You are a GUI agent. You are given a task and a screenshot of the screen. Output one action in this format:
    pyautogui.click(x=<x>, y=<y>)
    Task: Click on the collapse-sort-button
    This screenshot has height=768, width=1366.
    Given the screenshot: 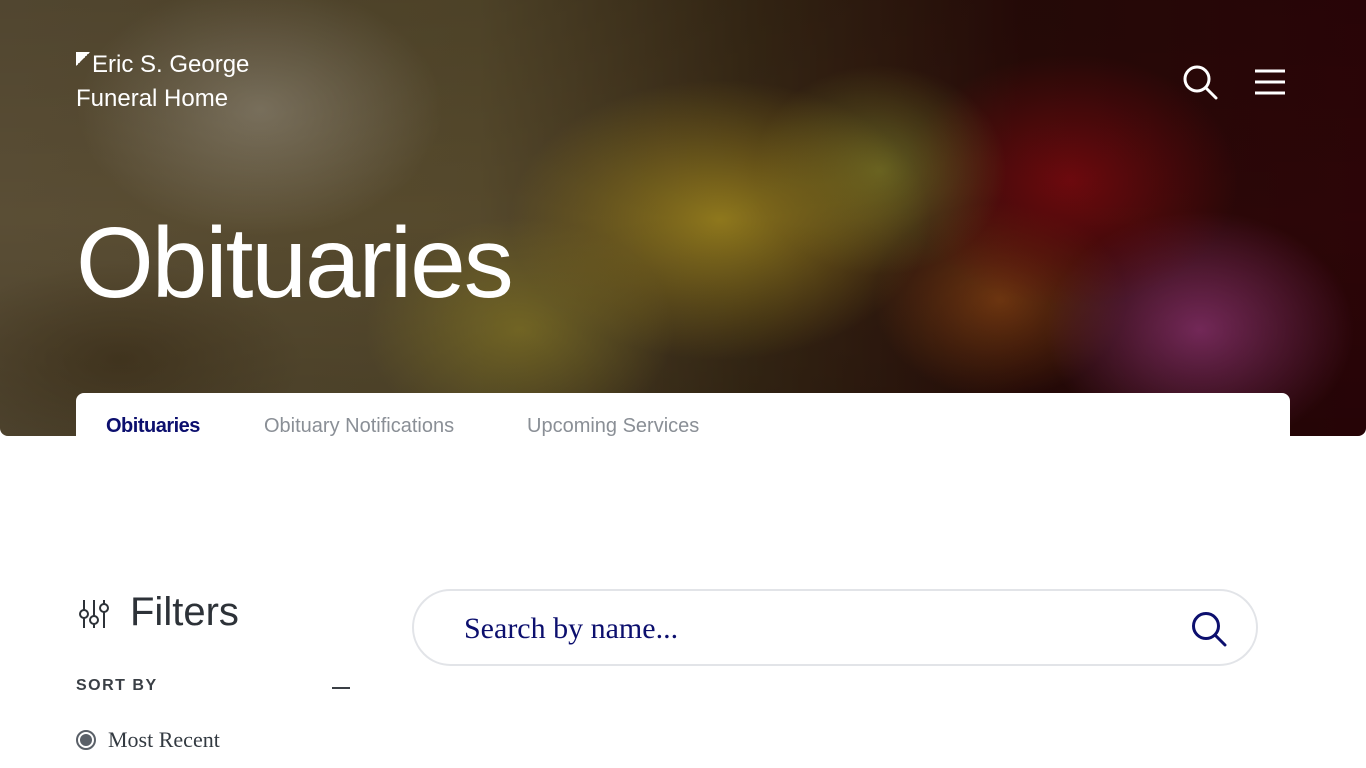 What is the action you would take?
    pyautogui.click(x=341, y=688)
    